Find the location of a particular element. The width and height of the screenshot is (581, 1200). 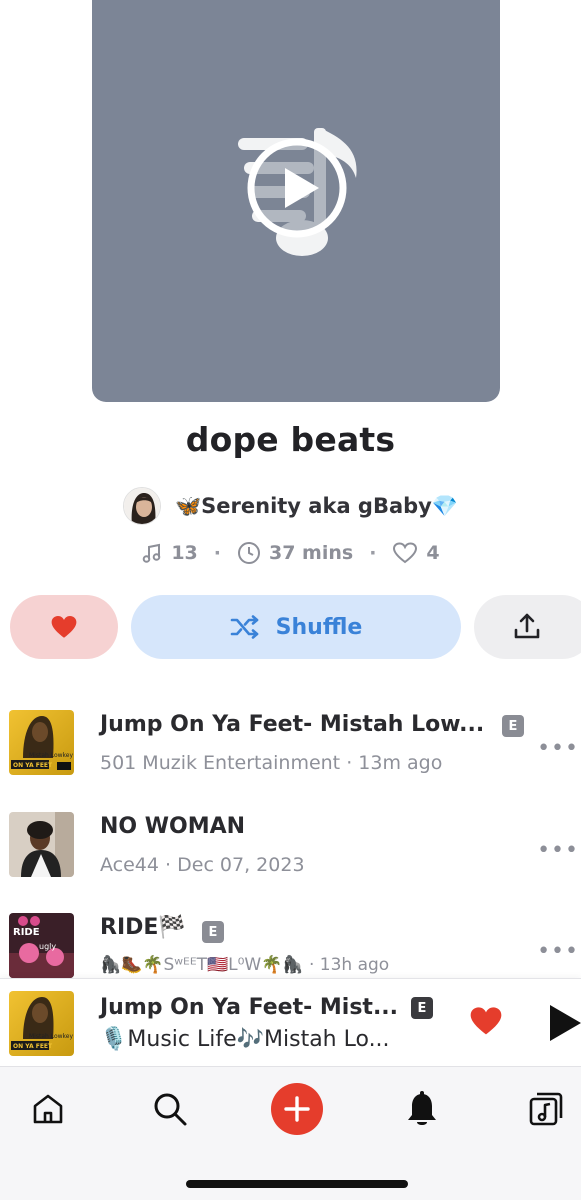

shuffle-button: Shuffle is located at coordinates (296, 627).